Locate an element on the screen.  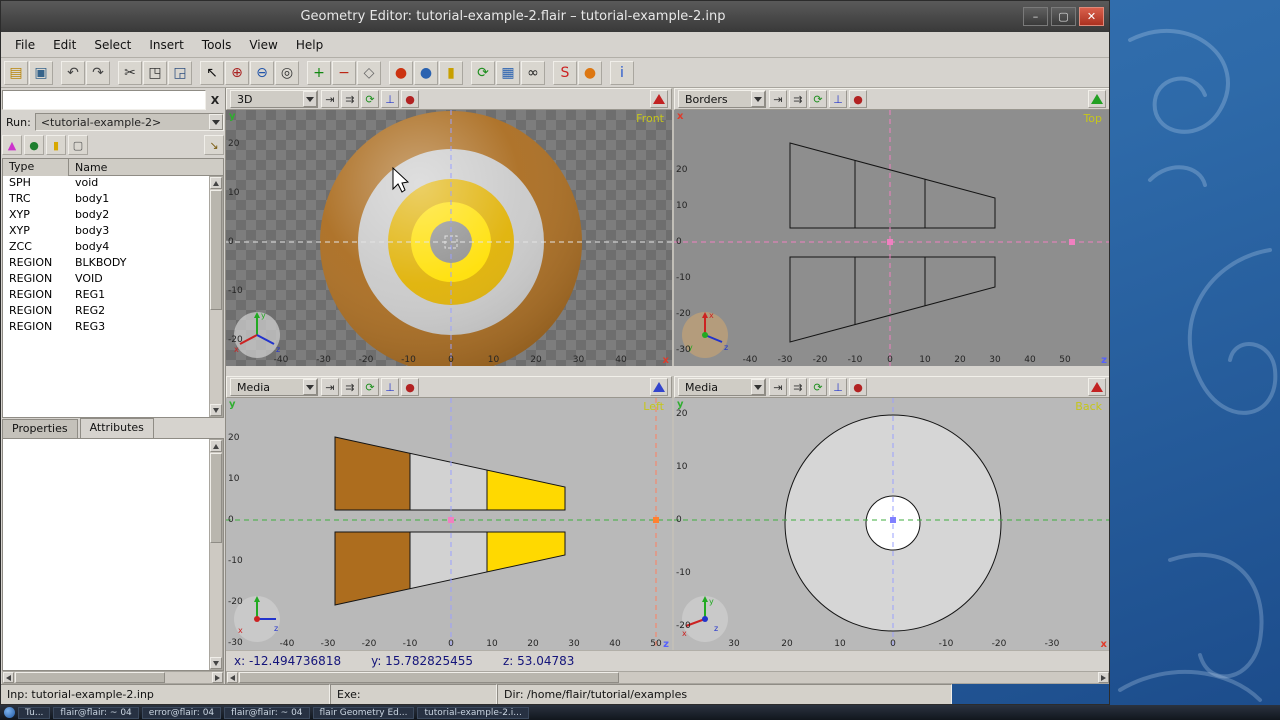
forward-button: ⇉ is located at coordinates (798, 387).